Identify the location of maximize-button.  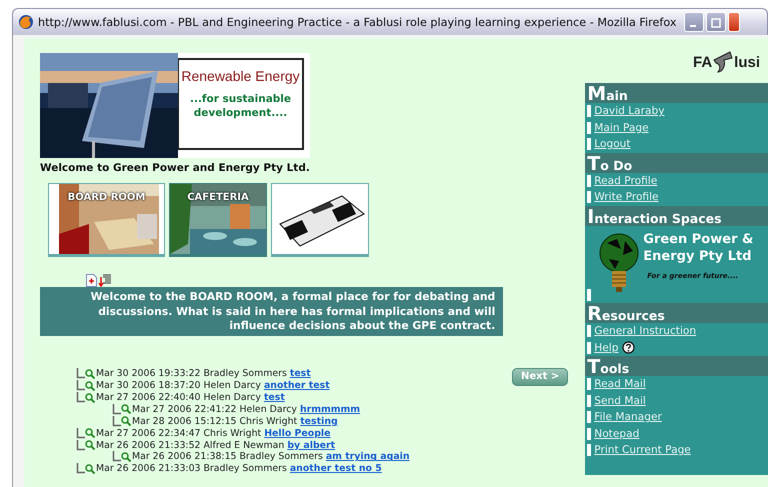
(716, 22).